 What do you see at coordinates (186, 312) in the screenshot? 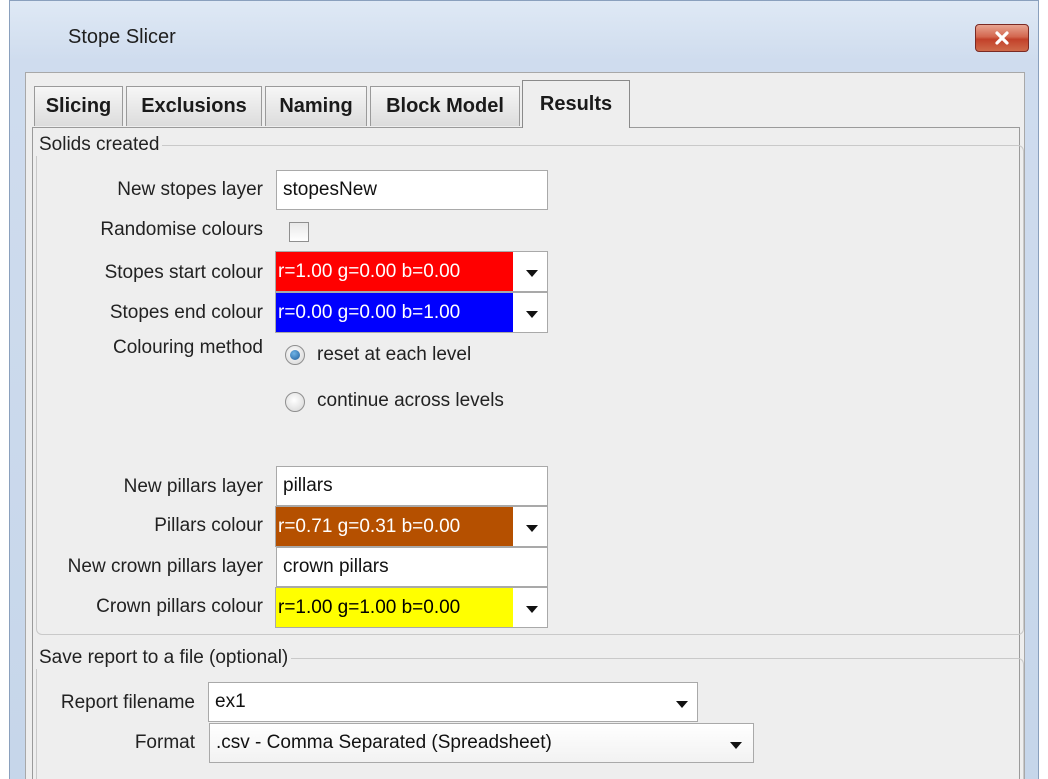
I see `stopes-end-colour-label: Stopes end colour` at bounding box center [186, 312].